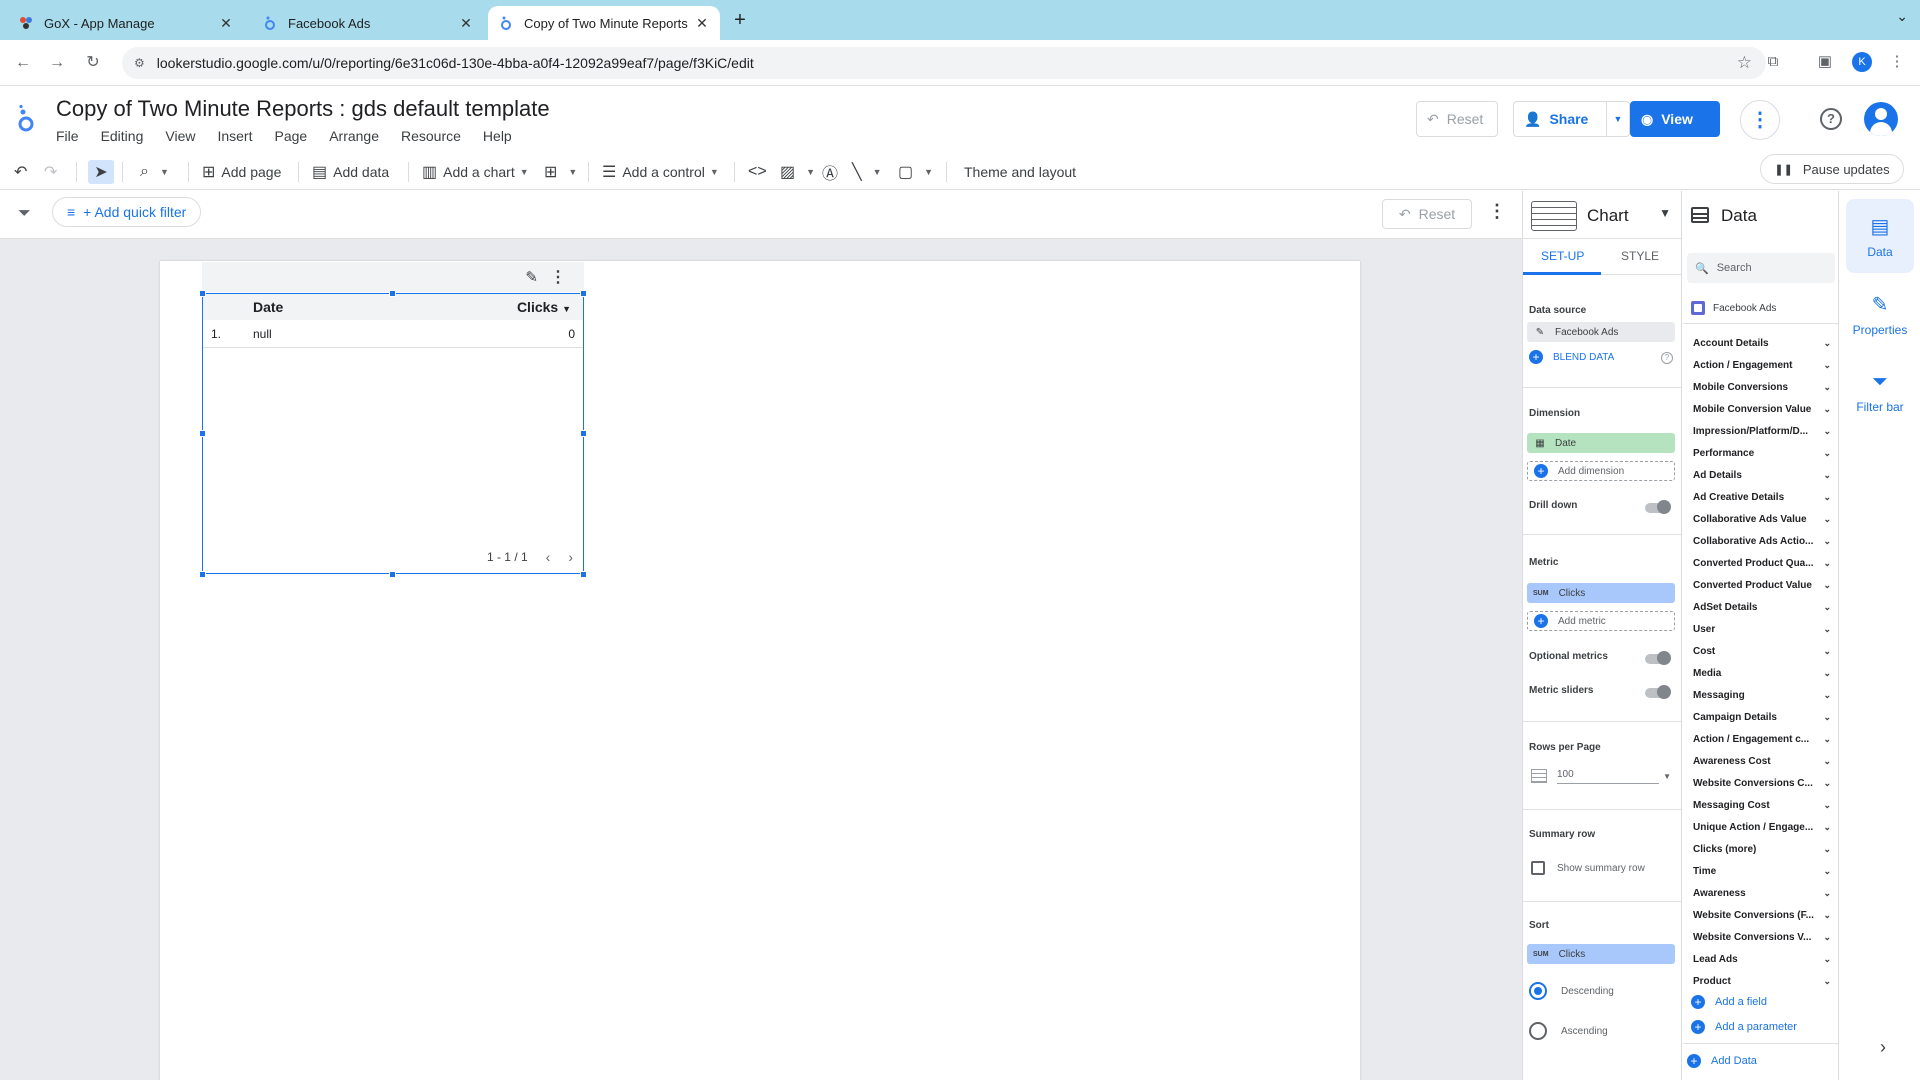 This screenshot has width=1920, height=1080. I want to click on rail-data-button: ▤ Data, so click(1880, 236).